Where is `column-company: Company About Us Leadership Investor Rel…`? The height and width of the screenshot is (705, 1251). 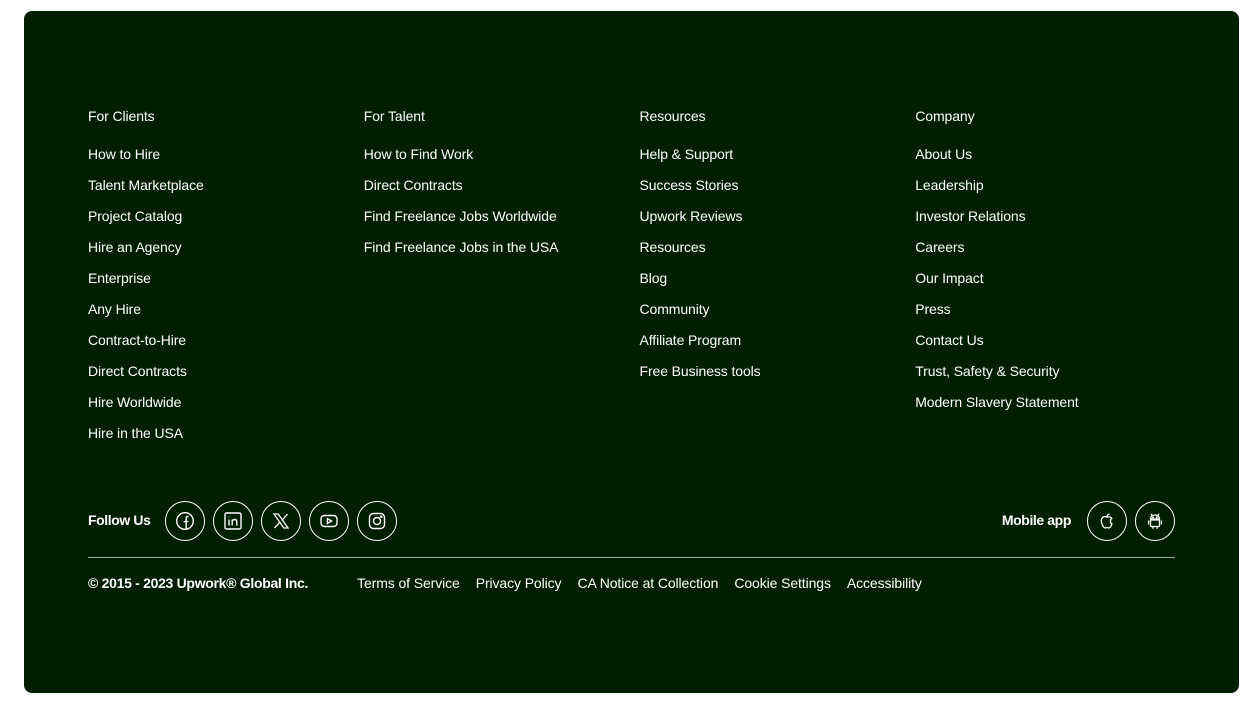
column-company: Company About Us Leadership Investor Rel… is located at coordinates (1053, 281).